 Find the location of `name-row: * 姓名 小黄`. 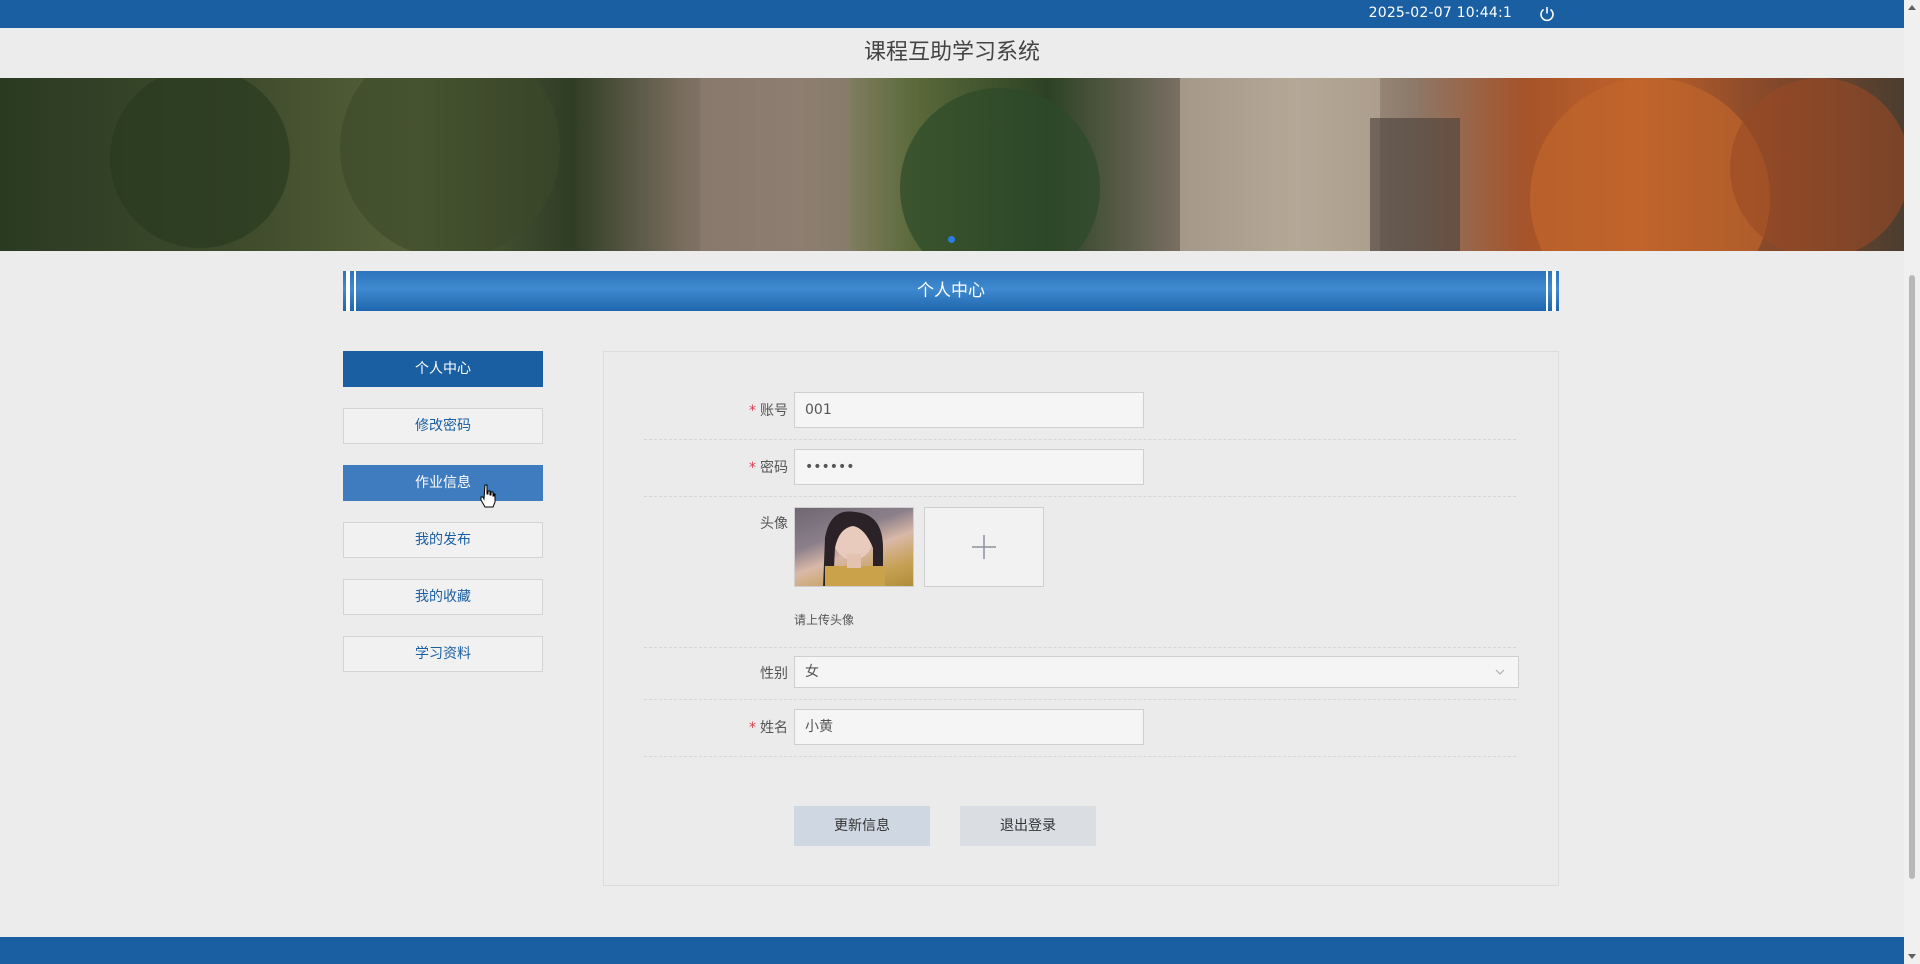

name-row: * 姓名 小黄 is located at coordinates (1080, 733).